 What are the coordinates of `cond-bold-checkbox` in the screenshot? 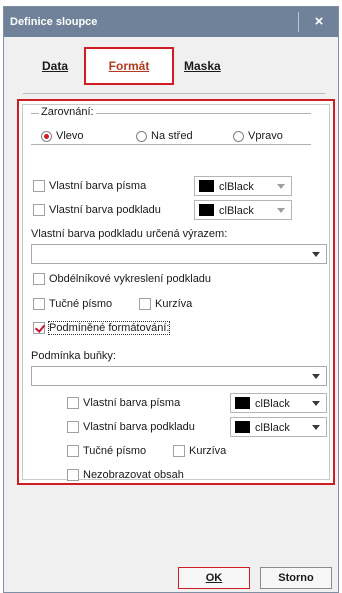 It's located at (73, 451).